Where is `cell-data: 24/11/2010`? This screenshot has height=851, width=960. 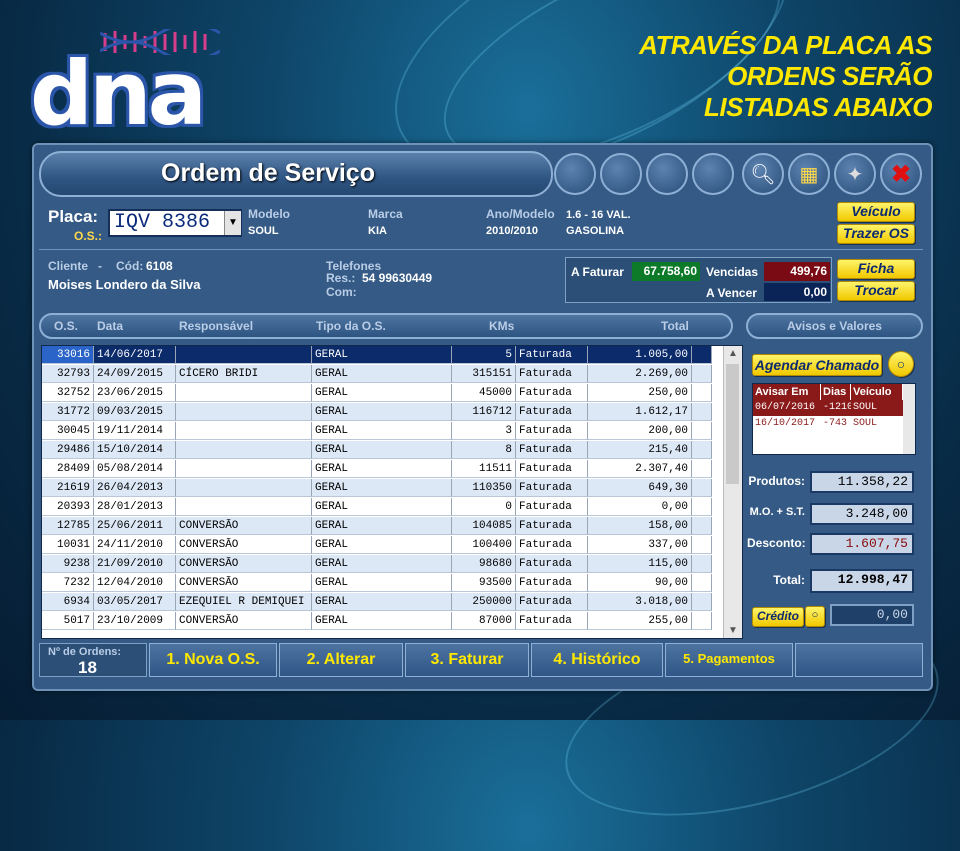 cell-data: 24/11/2010 is located at coordinates (135, 545).